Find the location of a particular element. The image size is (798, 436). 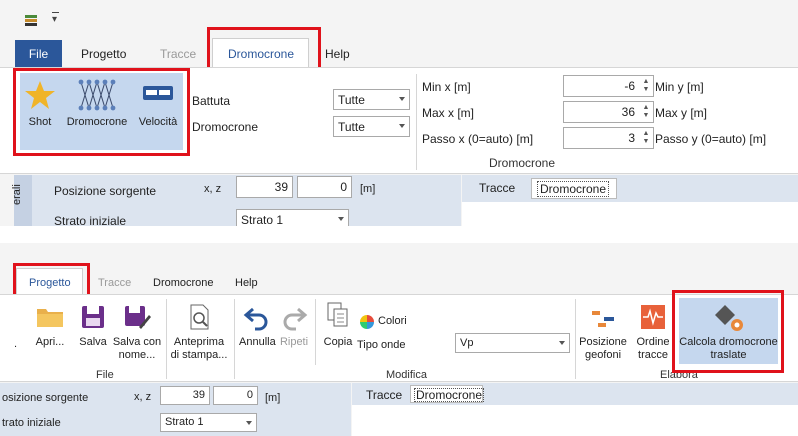

dromocrone-group-label: Dromocrone is located at coordinates (522, 163).